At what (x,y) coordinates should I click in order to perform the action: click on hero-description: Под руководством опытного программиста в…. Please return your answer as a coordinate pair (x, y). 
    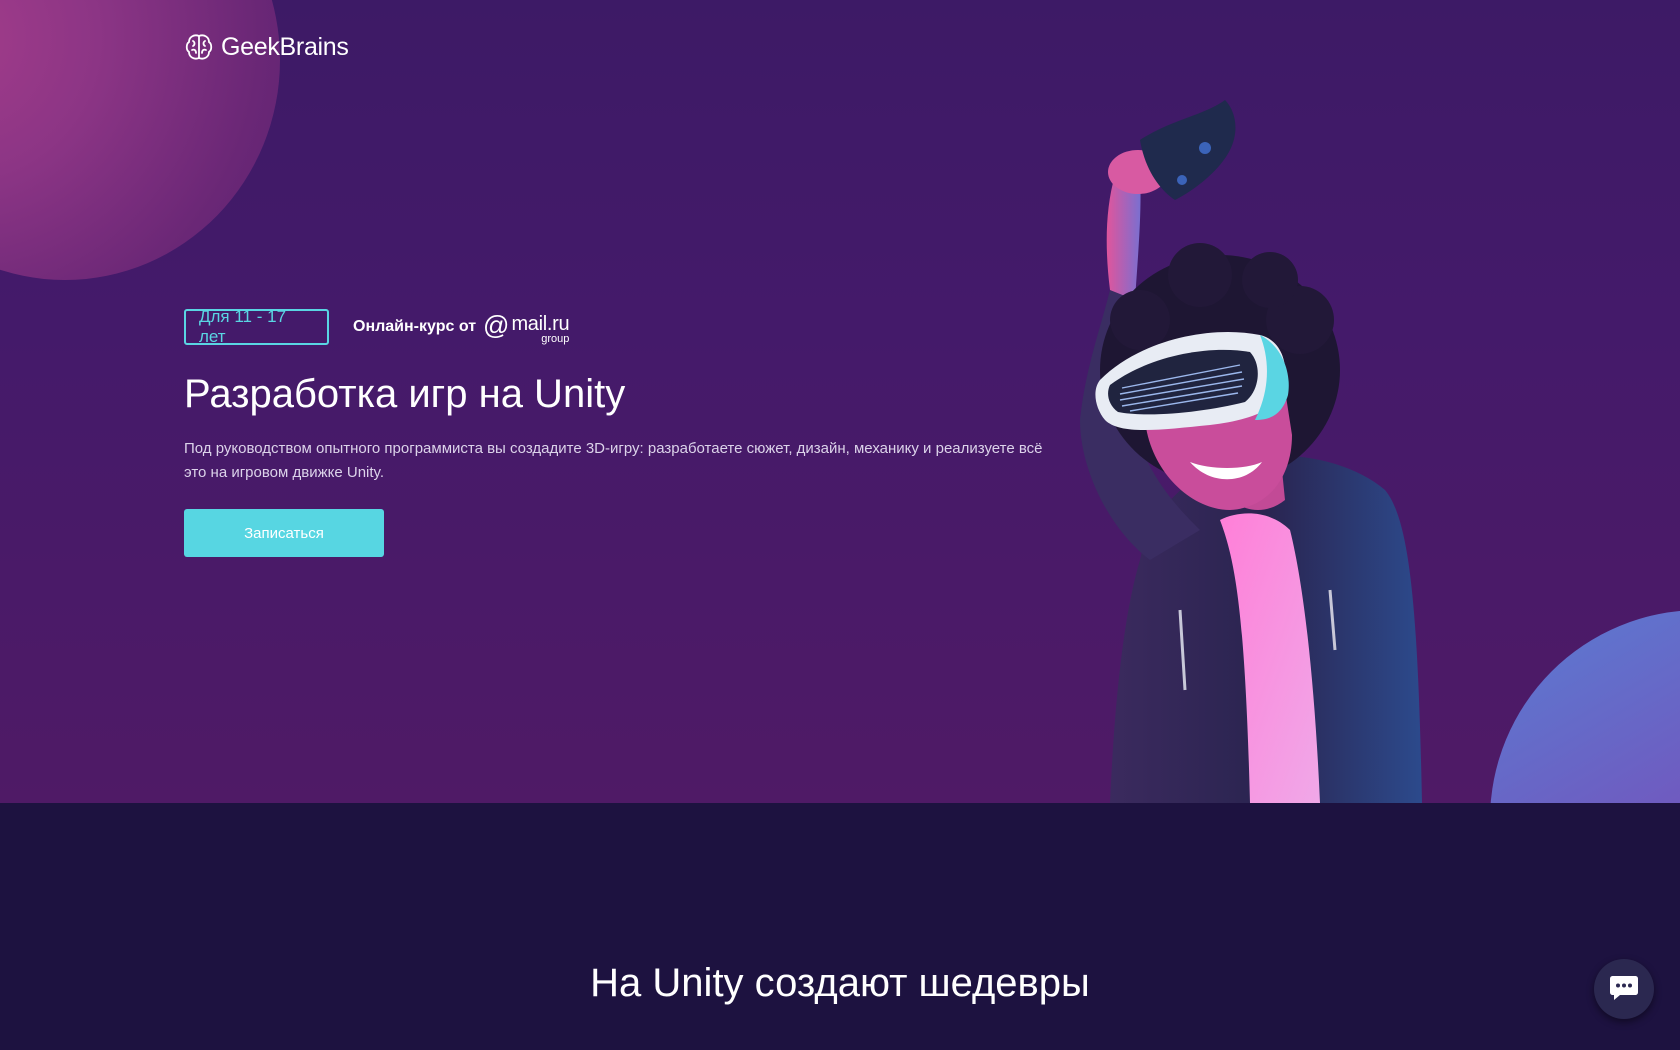
    Looking at the image, I should click on (613, 460).